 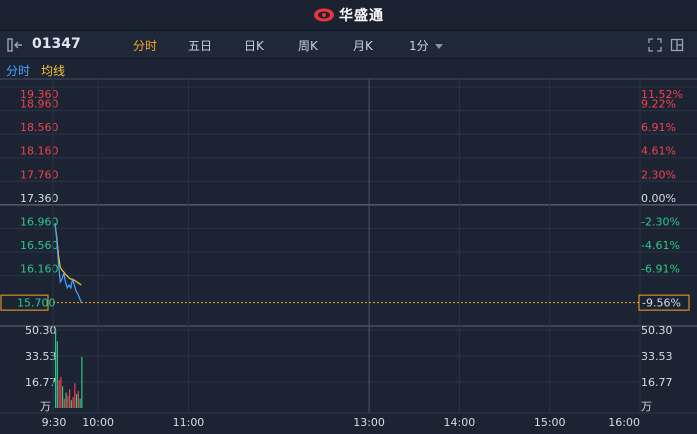 I want to click on x-tick-label: 15:00, so click(x=550, y=422).